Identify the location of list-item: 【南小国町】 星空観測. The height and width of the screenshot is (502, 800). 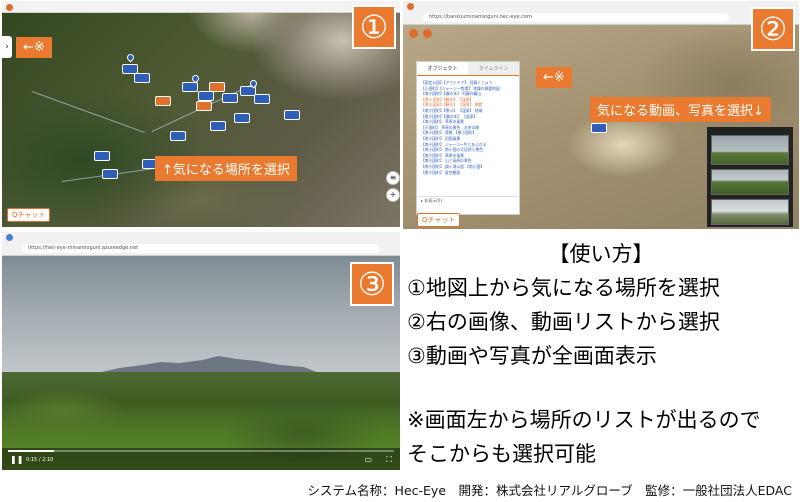
(468, 173).